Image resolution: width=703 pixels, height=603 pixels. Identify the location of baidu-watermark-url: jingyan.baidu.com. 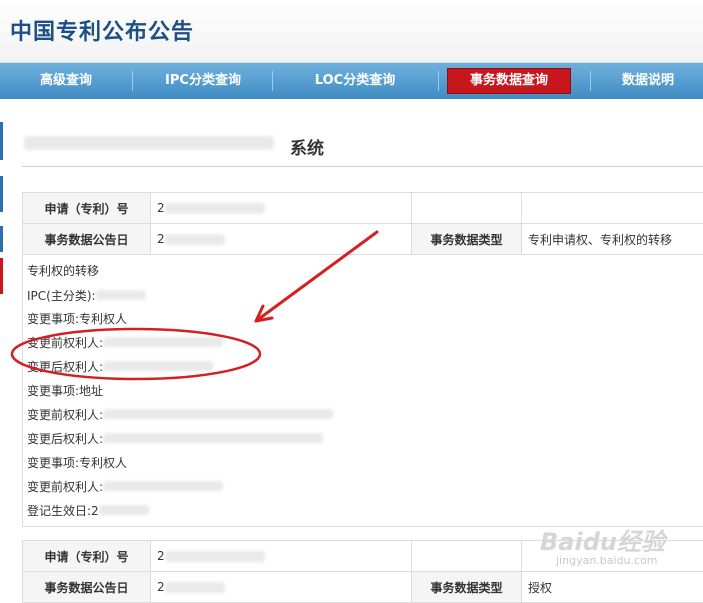
(607, 560).